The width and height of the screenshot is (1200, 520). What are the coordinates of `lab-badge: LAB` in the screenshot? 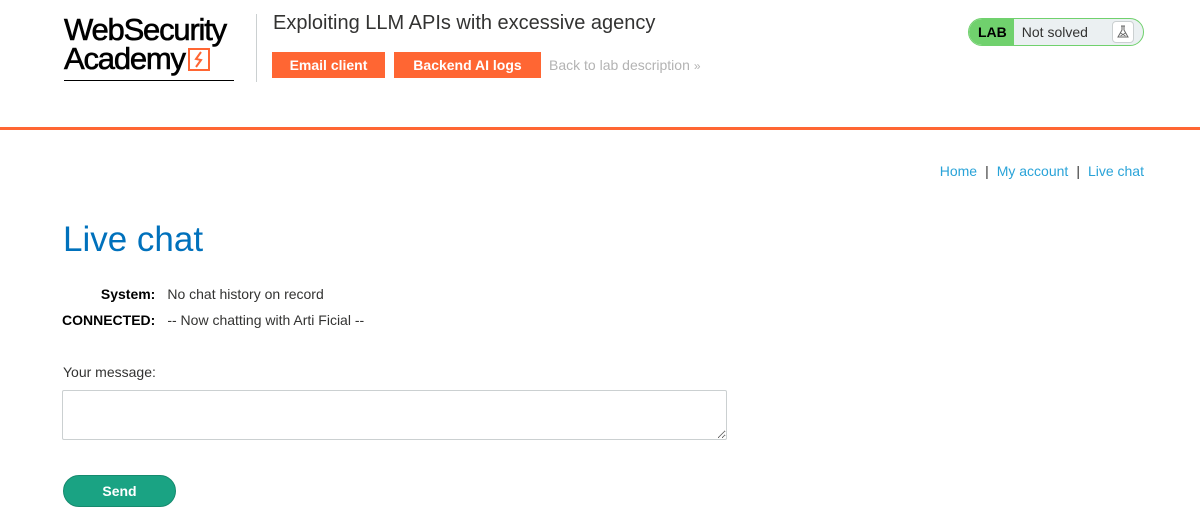 It's located at (991, 32).